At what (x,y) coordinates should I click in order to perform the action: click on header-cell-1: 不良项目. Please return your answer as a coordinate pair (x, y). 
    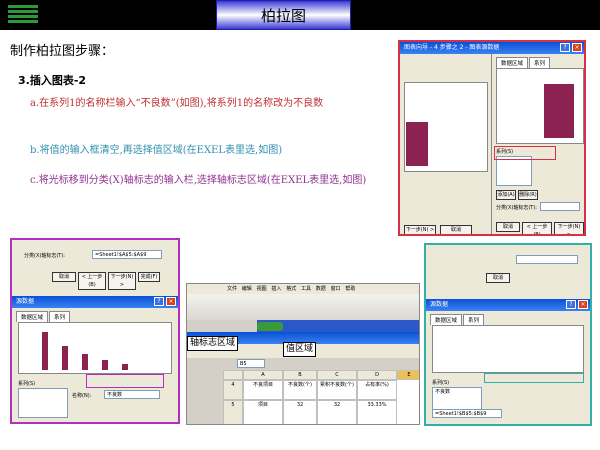
    Looking at the image, I should click on (263, 390).